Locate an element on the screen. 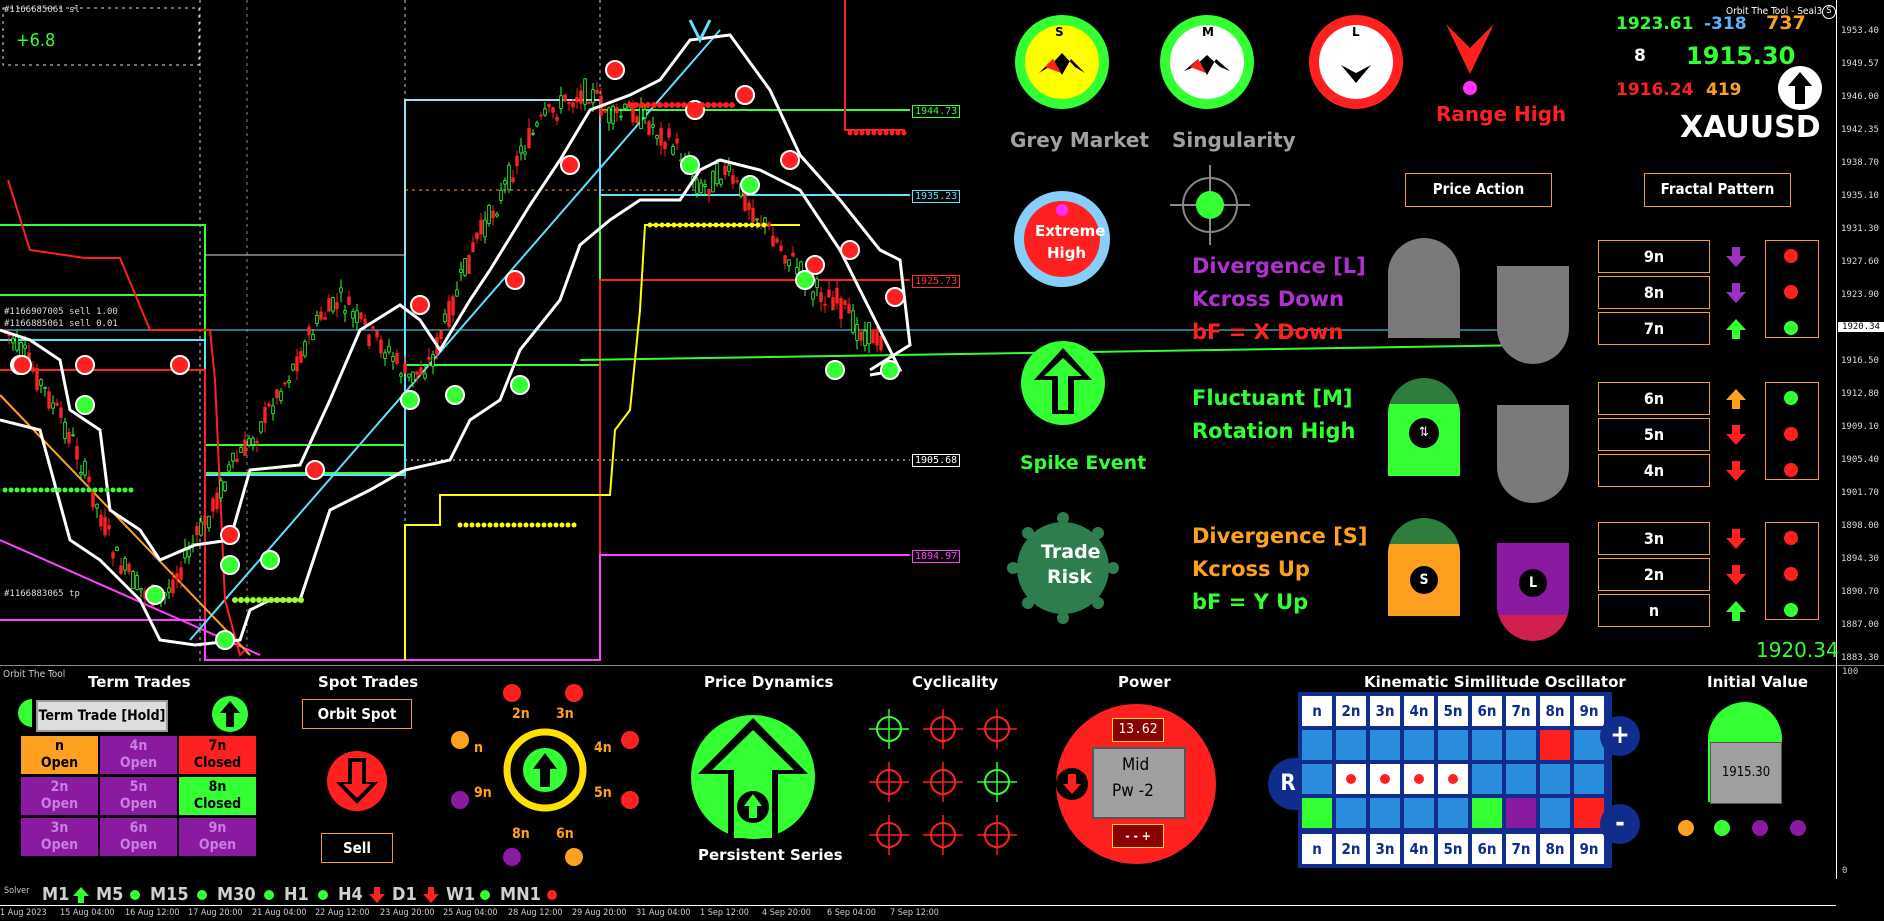  timeframe-m15: M15 is located at coordinates (169, 894).